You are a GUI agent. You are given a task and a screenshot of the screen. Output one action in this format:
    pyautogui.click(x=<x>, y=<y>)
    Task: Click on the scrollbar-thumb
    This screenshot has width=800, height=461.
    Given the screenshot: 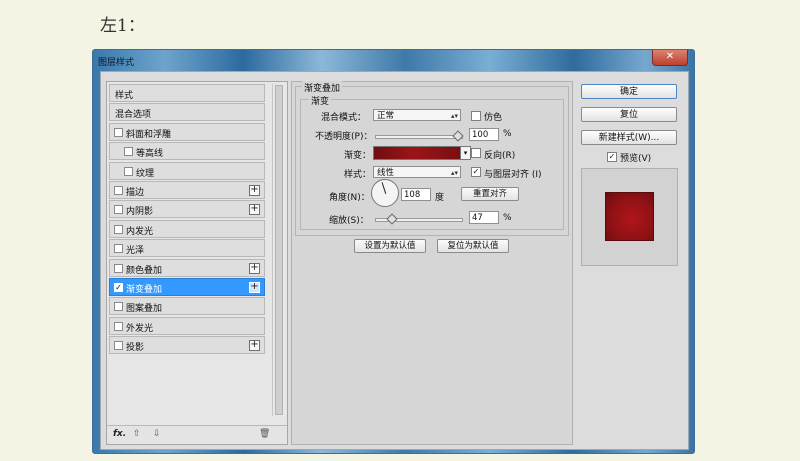 What is the action you would take?
    pyautogui.click(x=279, y=250)
    